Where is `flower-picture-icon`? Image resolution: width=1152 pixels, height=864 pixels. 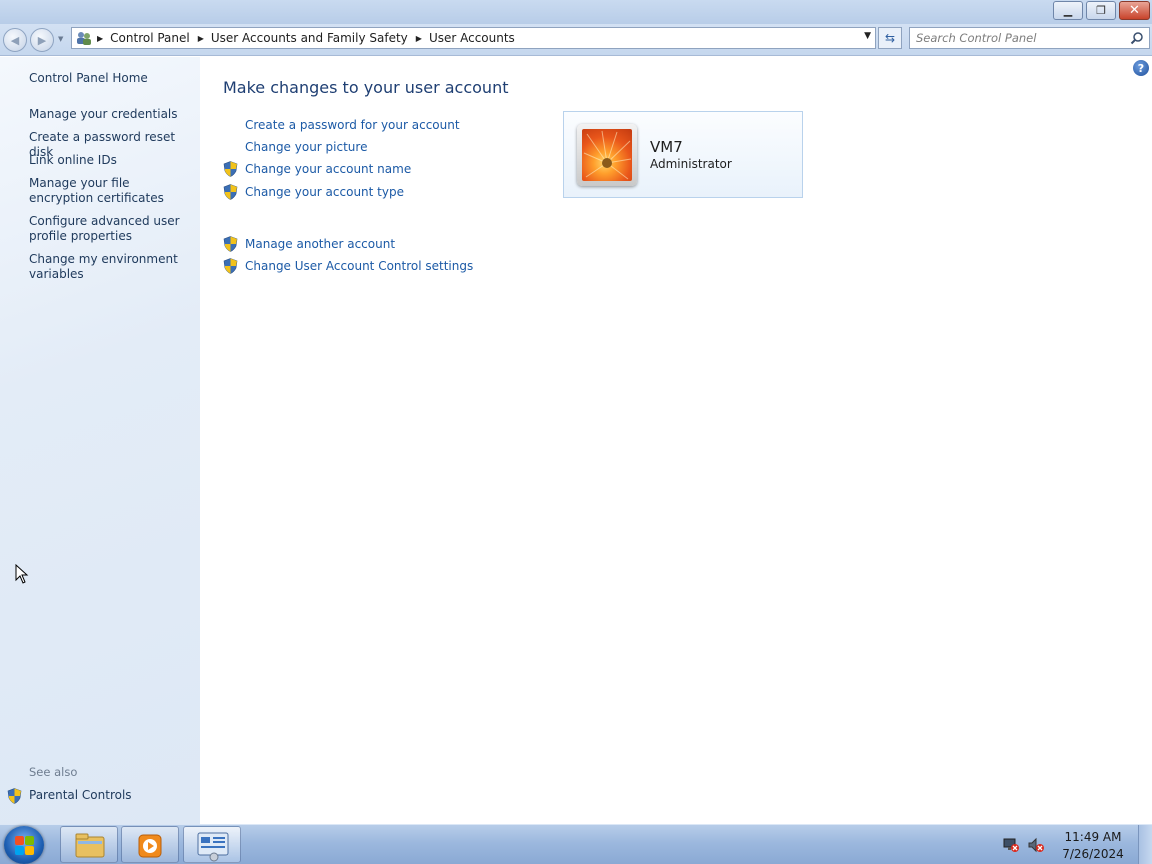 flower-picture-icon is located at coordinates (607, 155).